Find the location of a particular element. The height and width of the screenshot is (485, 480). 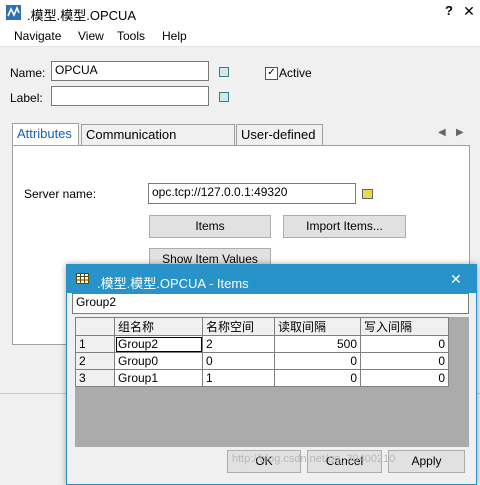

grid-header-row: 组名称 名称空间 读取间隔 写入间隔 is located at coordinates (262, 326).